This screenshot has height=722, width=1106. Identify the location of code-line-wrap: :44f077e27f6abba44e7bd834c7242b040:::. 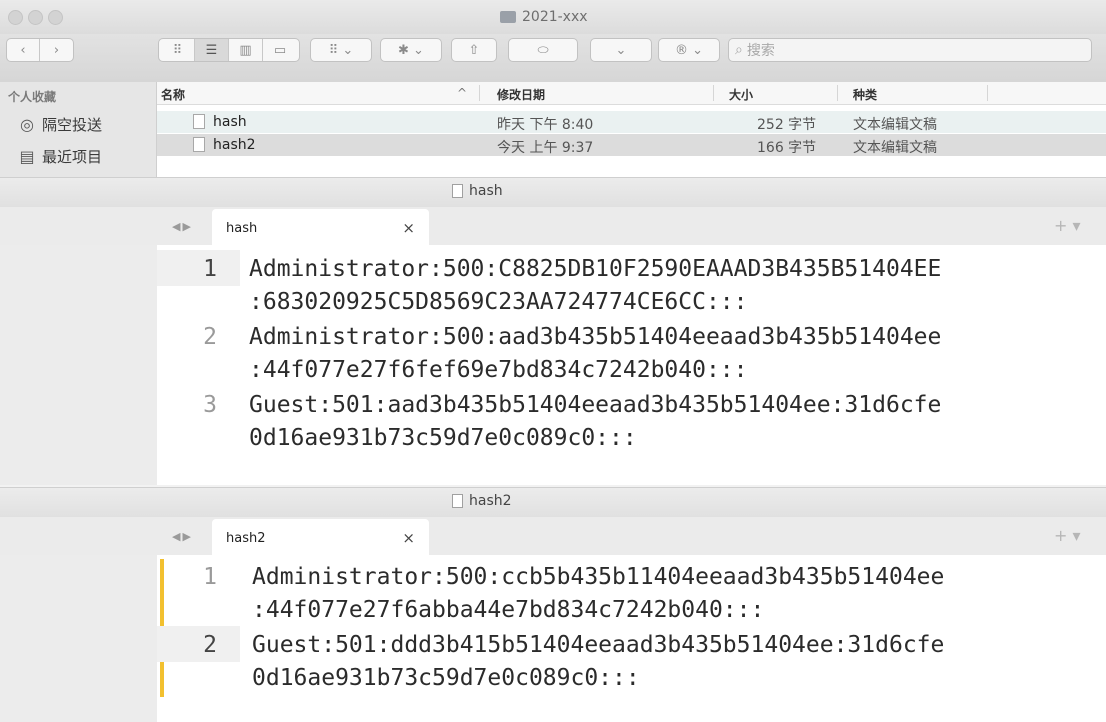
(508, 610).